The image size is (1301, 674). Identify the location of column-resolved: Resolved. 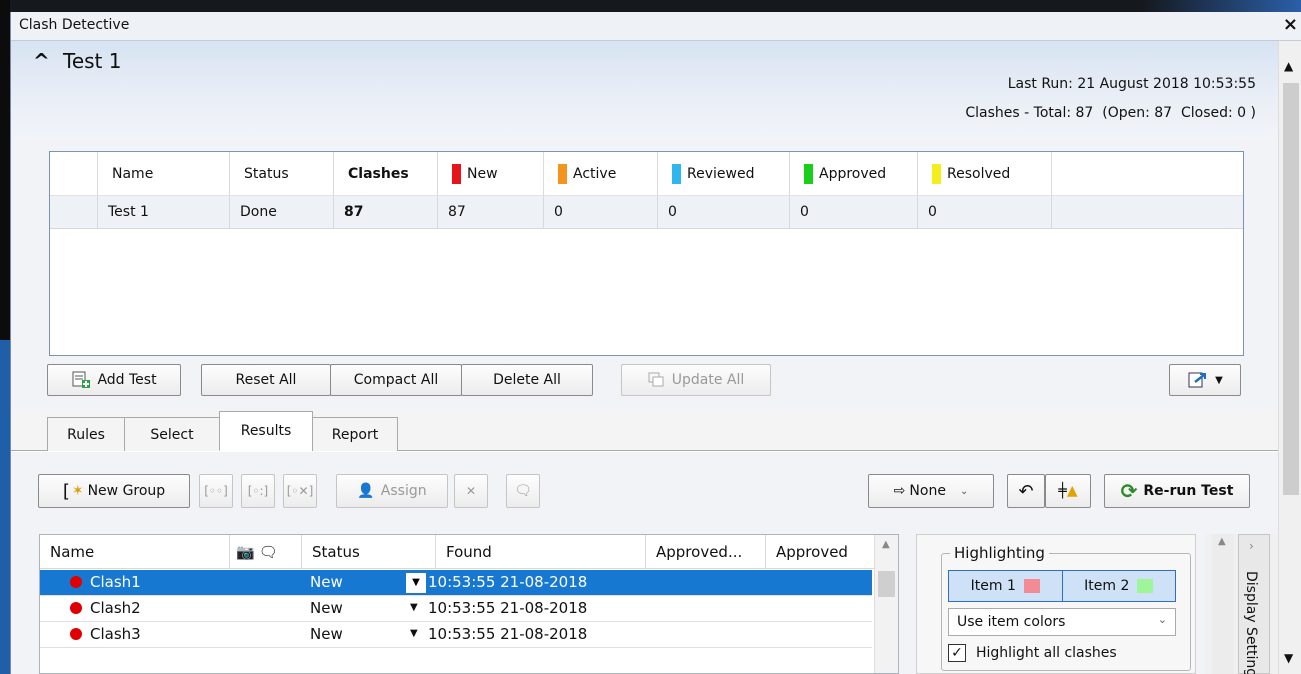
(985, 173).